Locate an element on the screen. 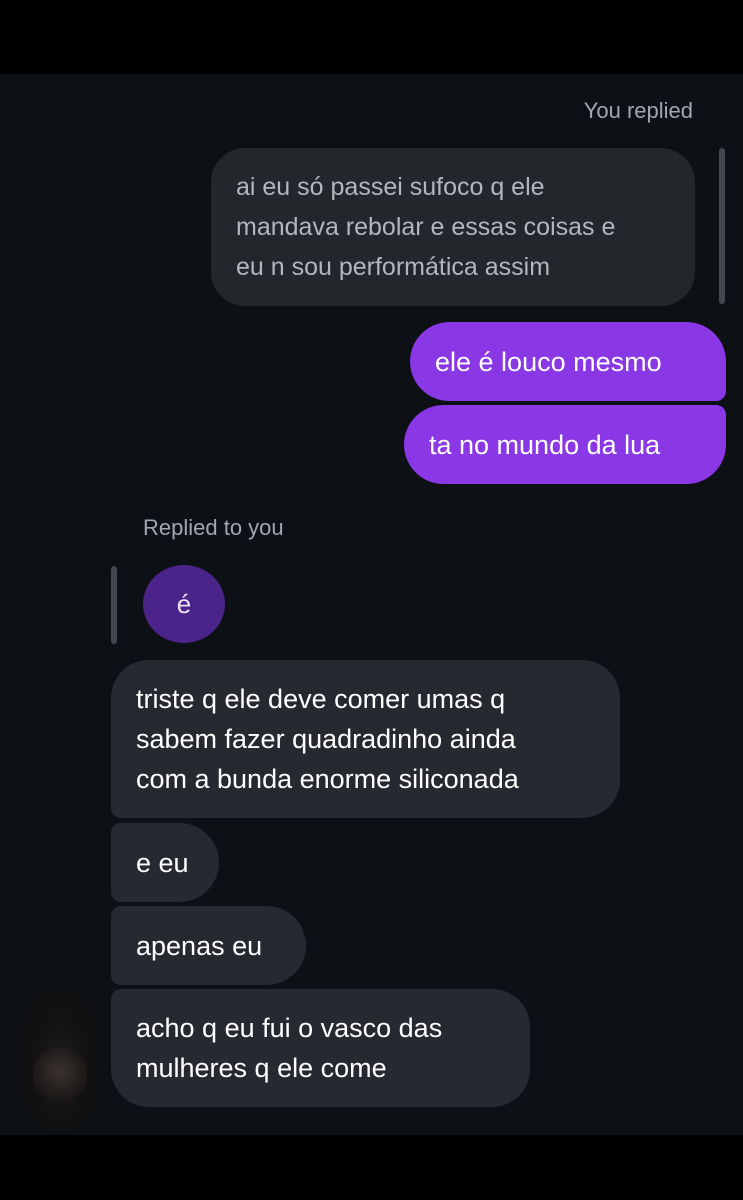 Image resolution: width=743 pixels, height=1200 pixels. top-black-bar is located at coordinates (371, 37).